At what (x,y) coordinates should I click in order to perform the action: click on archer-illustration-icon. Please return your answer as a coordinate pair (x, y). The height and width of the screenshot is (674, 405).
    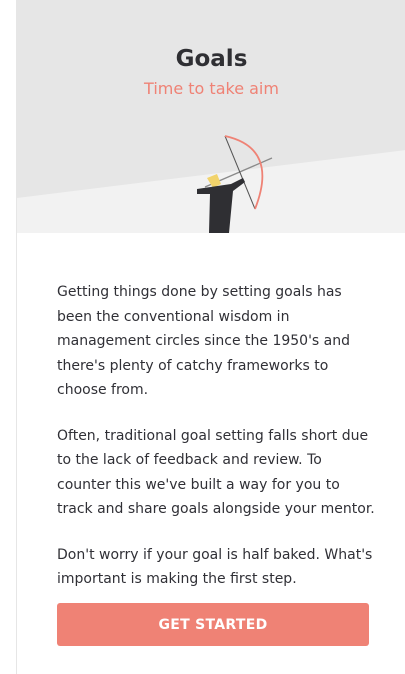
    Looking at the image, I should click on (235, 184).